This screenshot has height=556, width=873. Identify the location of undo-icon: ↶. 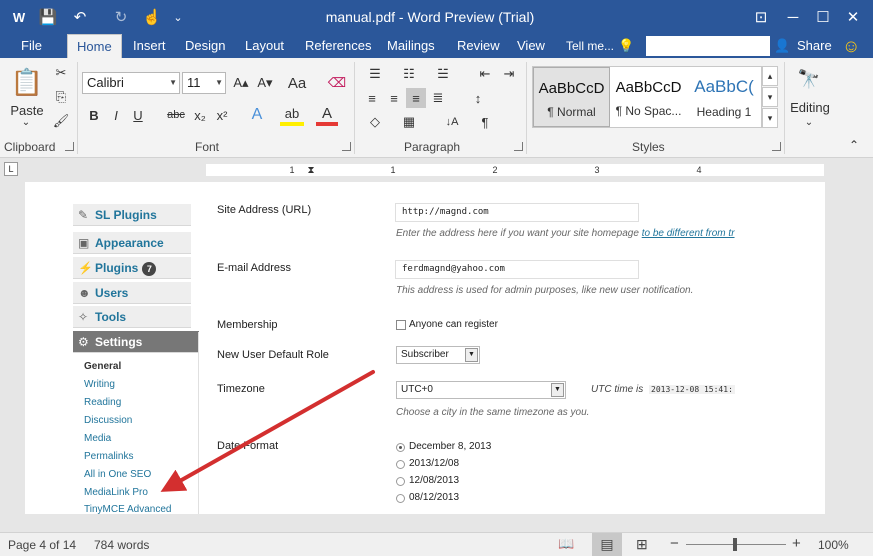
(80, 17).